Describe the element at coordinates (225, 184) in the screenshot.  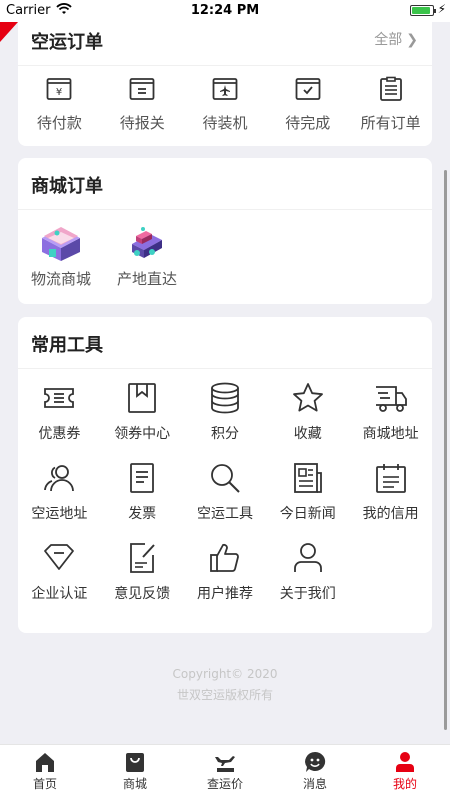
I see `mall-orders-header: 商城订单` at that location.